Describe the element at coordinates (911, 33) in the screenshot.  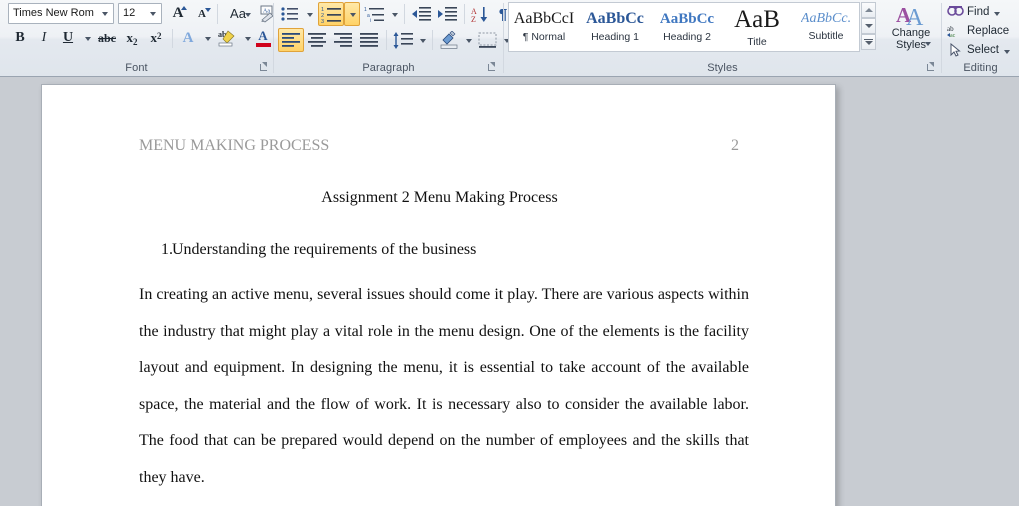
I see `change-styles-label-1: Change` at that location.